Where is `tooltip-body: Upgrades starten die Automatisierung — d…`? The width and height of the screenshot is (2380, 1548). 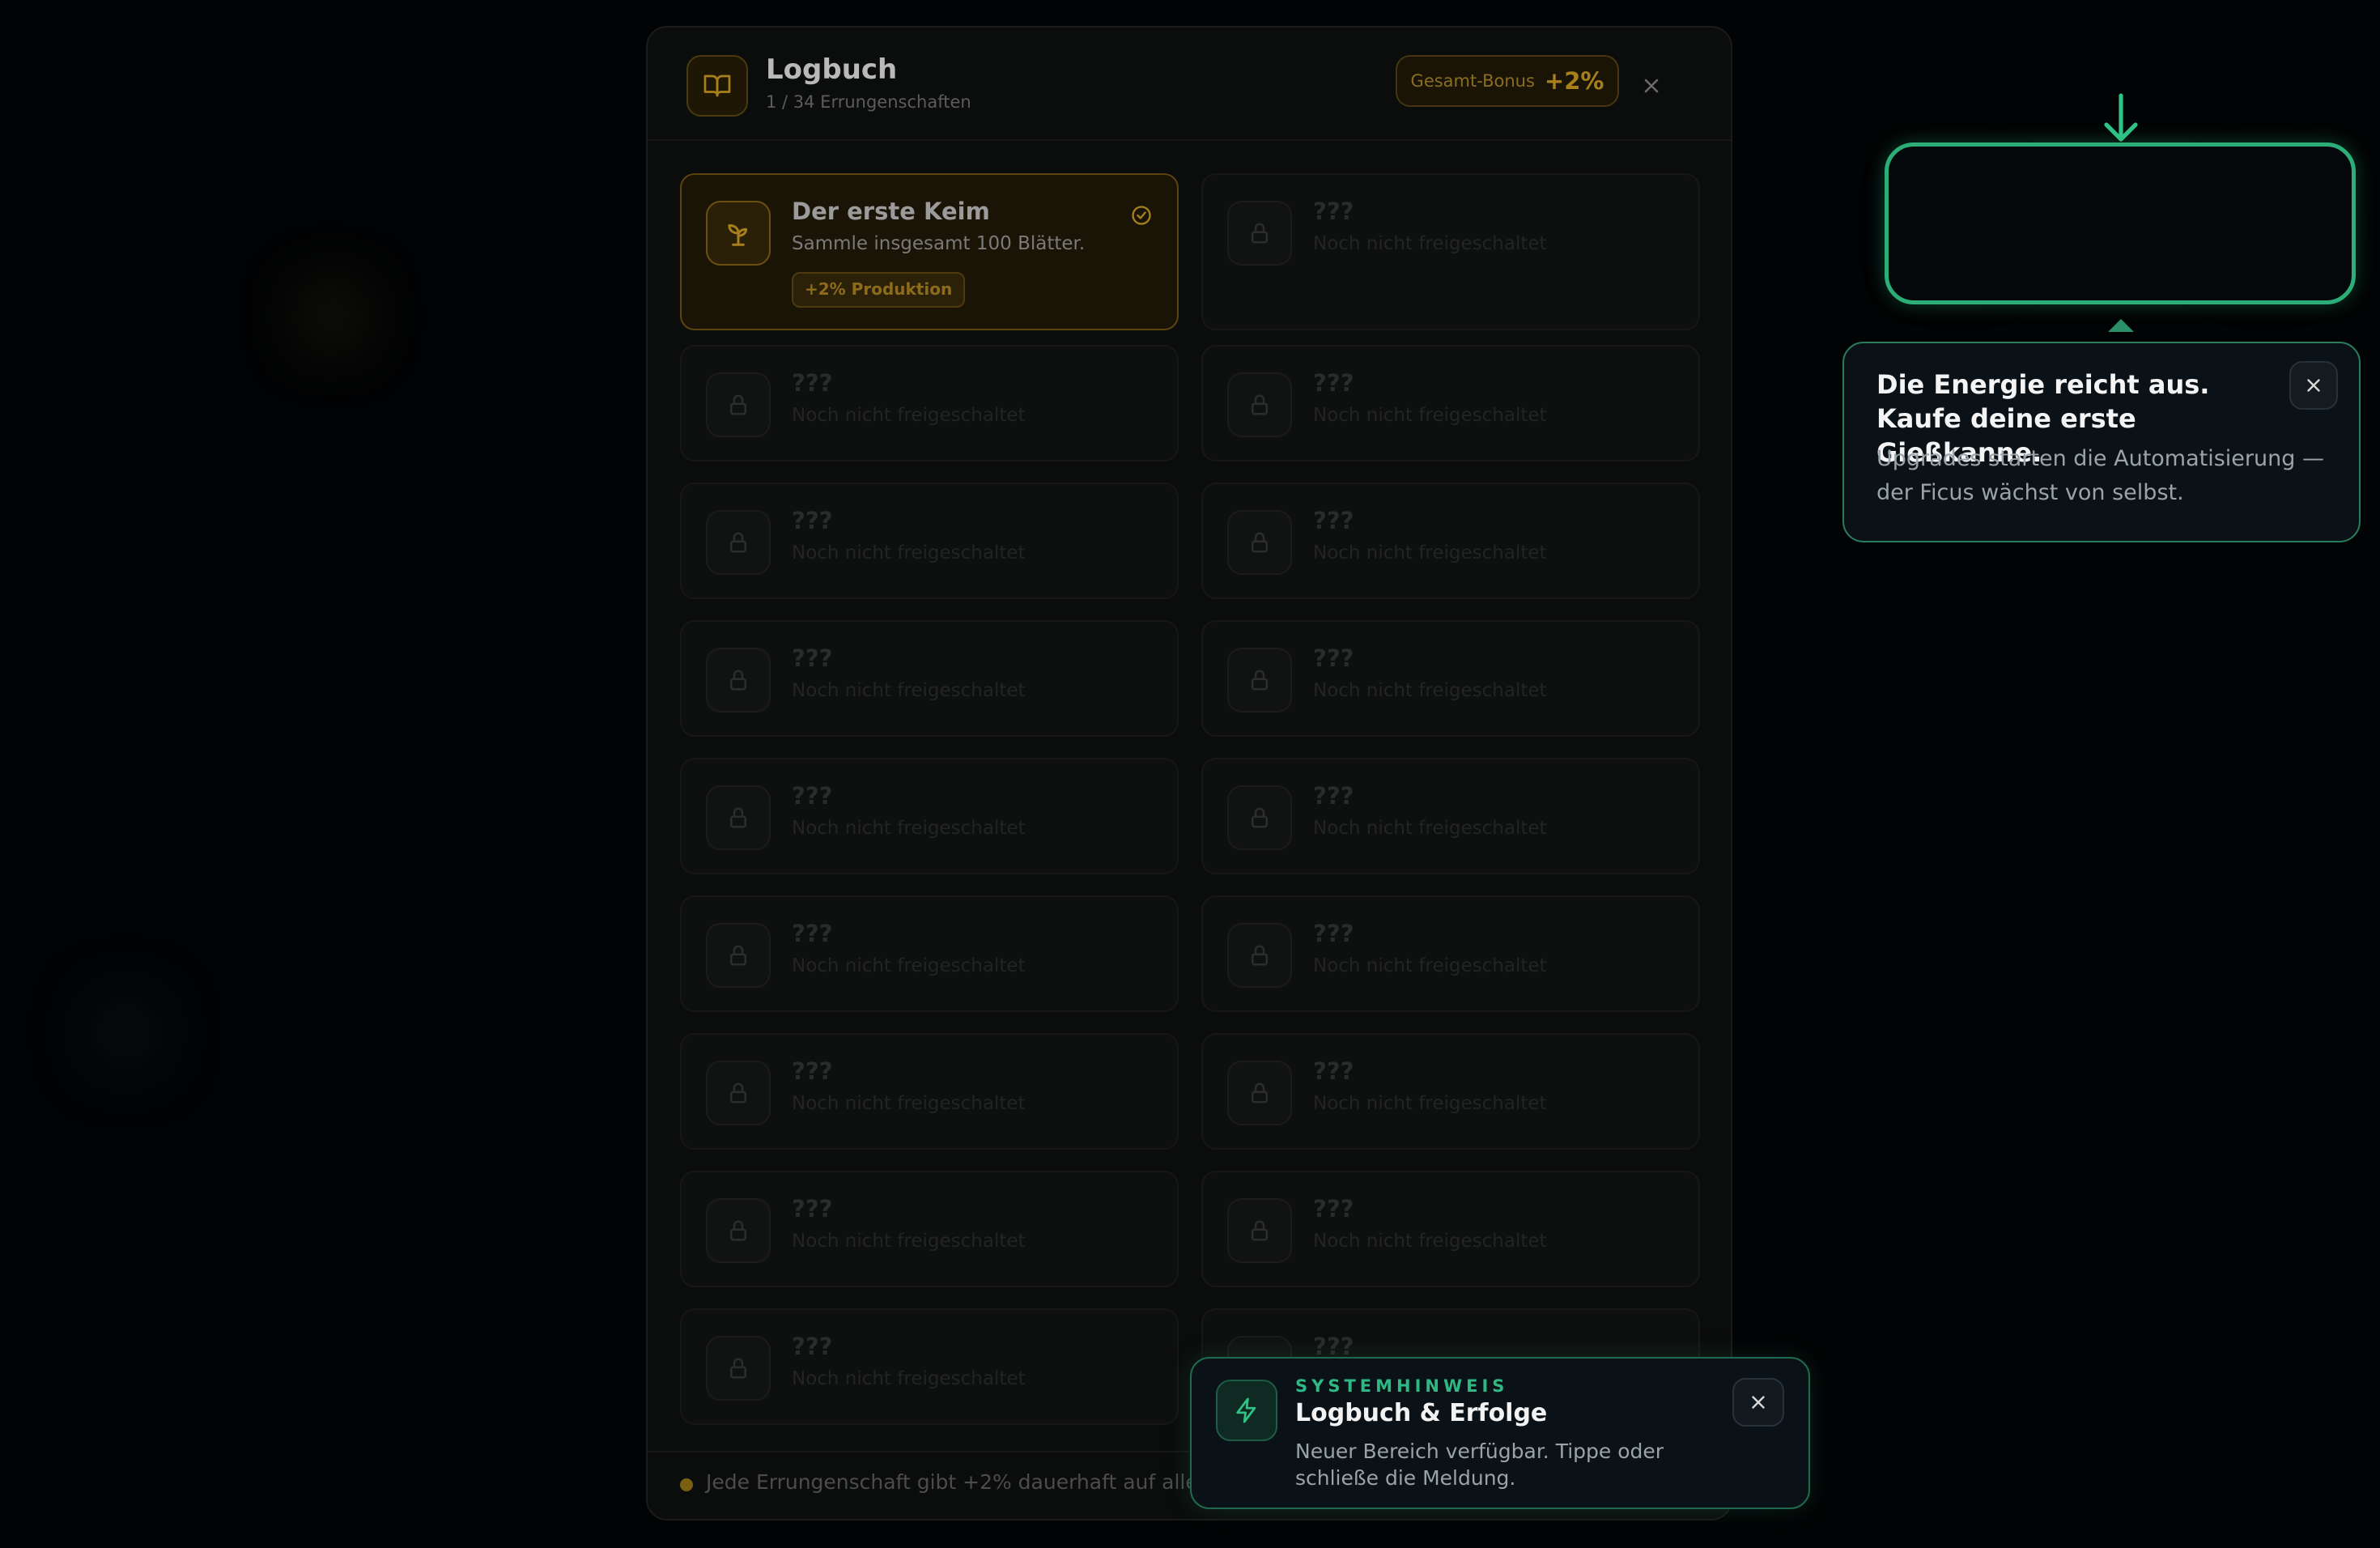
tooltip-body: Upgrades starten die Automatisierung — d… is located at coordinates (2100, 476).